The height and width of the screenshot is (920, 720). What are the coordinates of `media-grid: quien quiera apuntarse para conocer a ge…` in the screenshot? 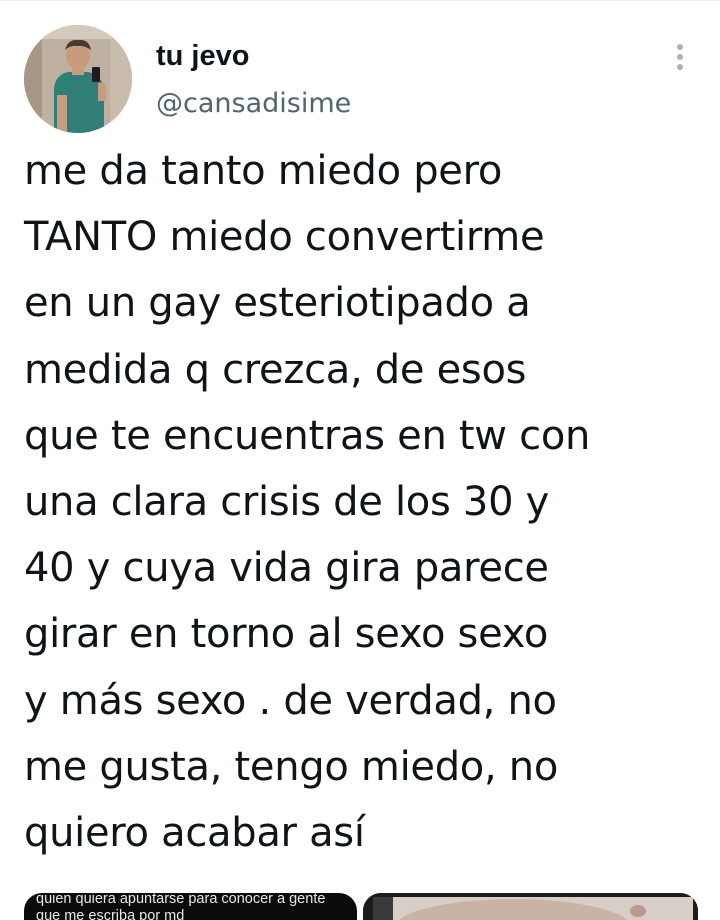 It's located at (361, 906).